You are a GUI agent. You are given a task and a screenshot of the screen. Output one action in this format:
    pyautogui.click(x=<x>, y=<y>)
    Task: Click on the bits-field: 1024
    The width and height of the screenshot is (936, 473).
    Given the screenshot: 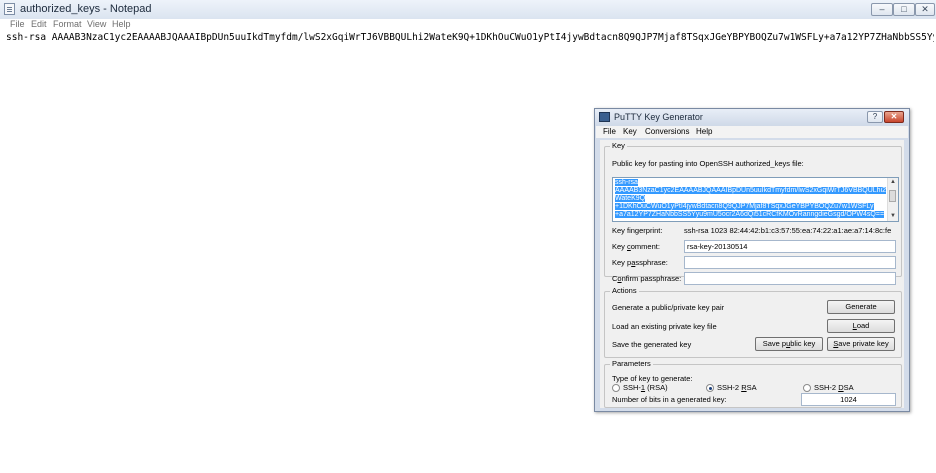 What is the action you would take?
    pyautogui.click(x=848, y=399)
    